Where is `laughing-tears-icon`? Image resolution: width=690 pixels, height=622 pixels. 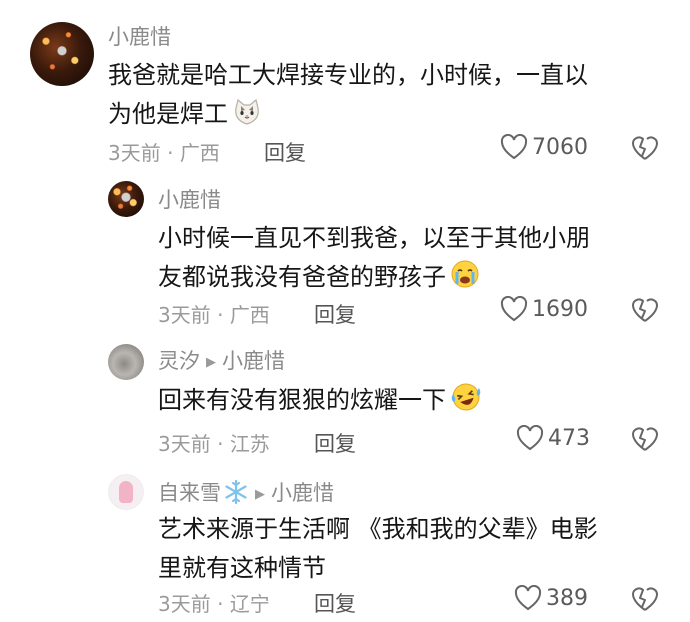
laughing-tears-icon is located at coordinates (466, 403).